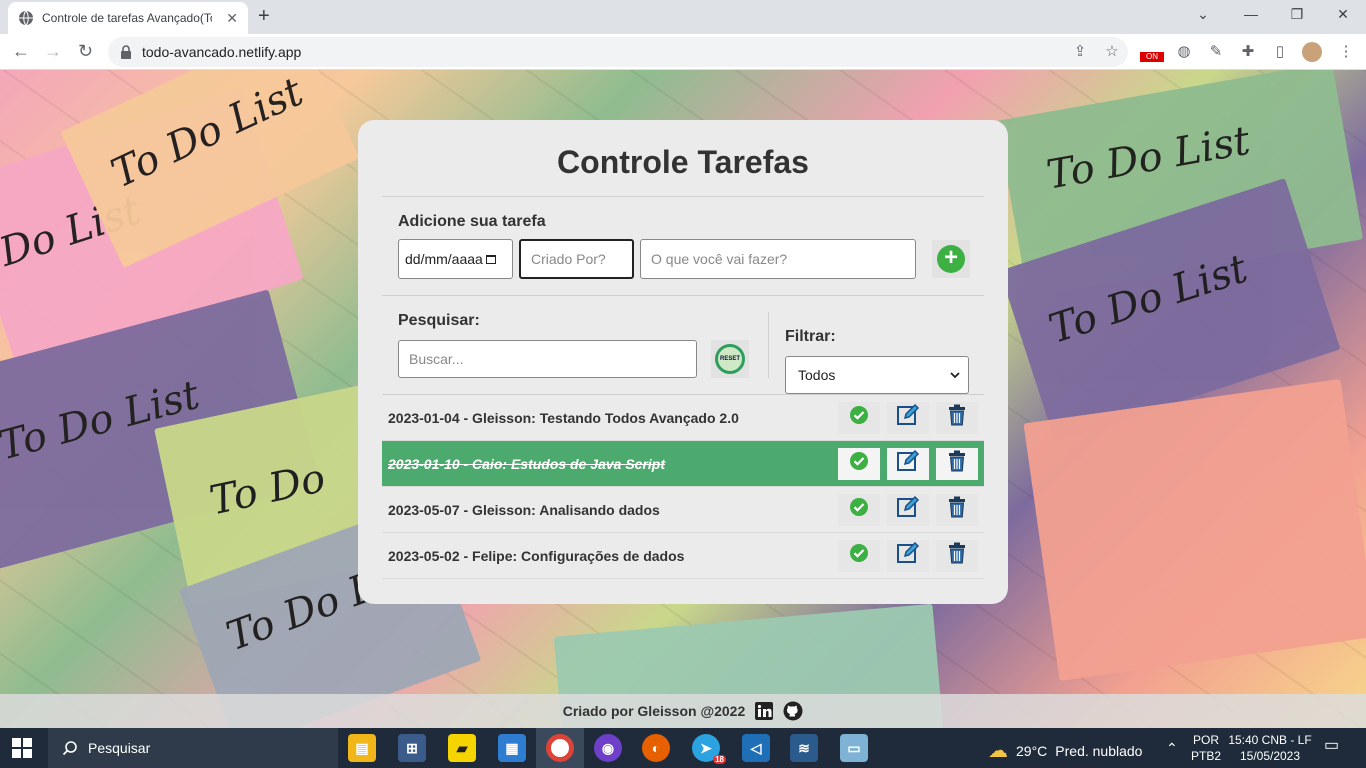  I want to click on temperature: 29°C, so click(1032, 750).